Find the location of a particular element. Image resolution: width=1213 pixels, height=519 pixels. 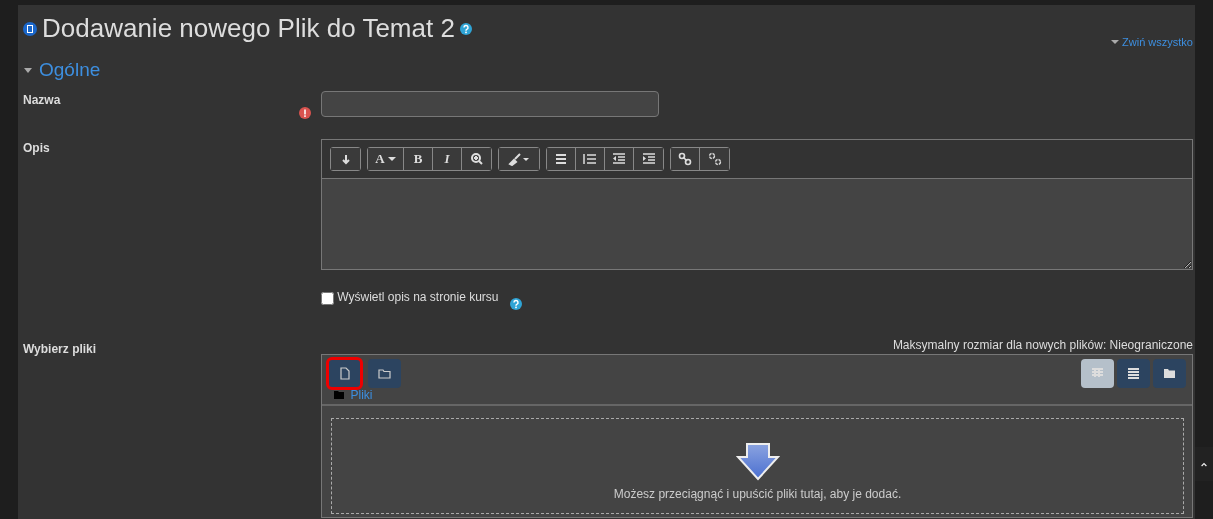

file-icon is located at coordinates (30, 28).